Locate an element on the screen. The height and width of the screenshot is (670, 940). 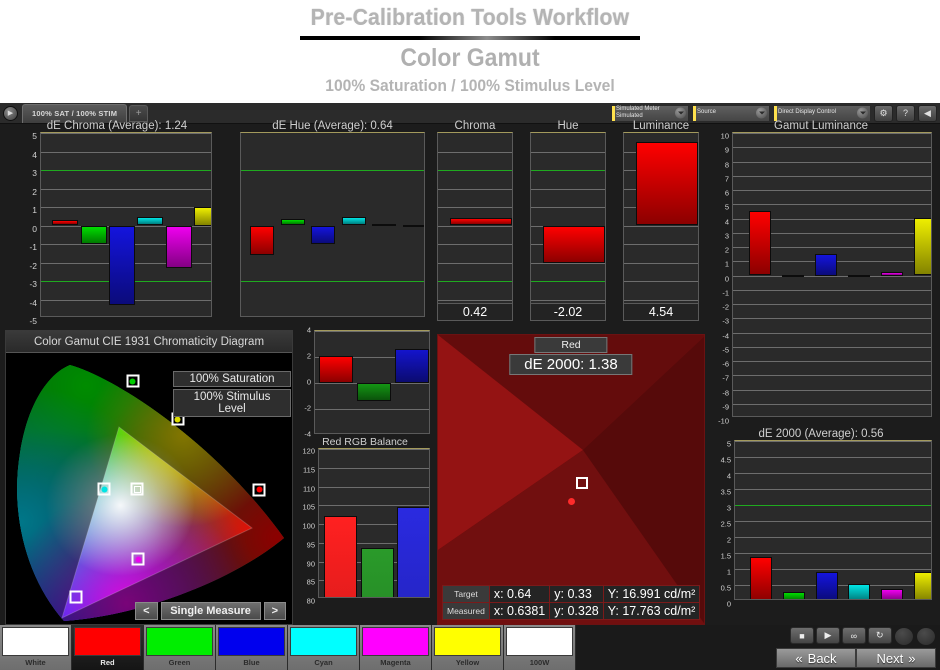
back-arrow-icon: « is located at coordinates (799, 658).